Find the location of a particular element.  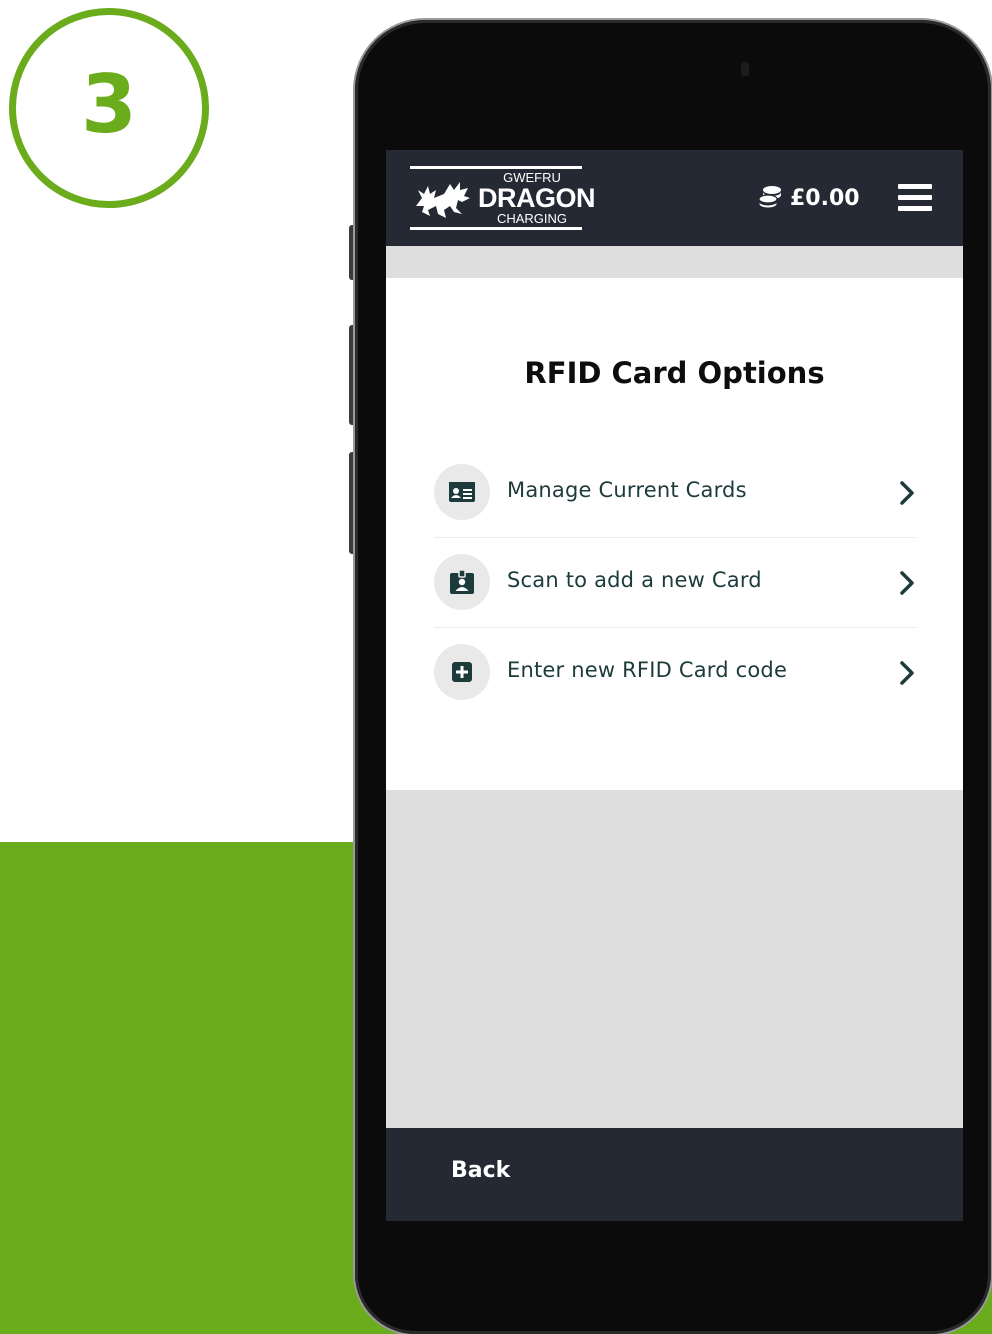

brand-logo: GWEFRU DRAGON CHARGING is located at coordinates (503, 198).